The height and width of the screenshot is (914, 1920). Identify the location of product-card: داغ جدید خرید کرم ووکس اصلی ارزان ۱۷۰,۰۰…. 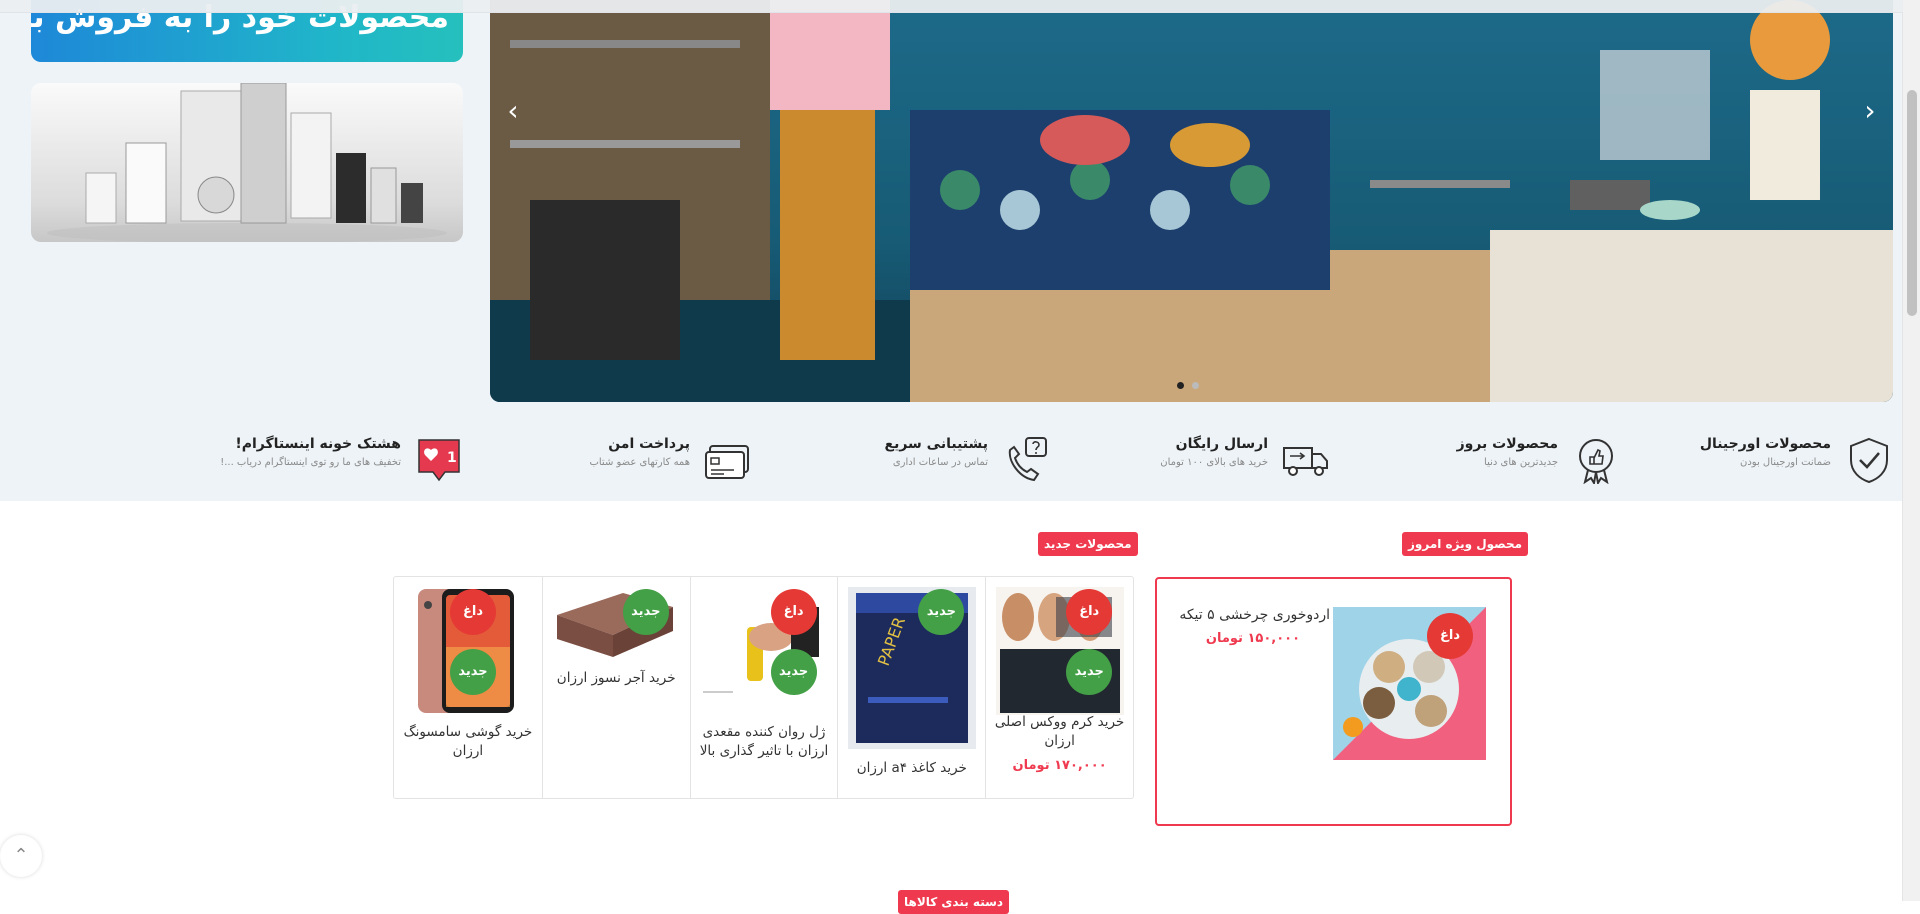
(1059, 687).